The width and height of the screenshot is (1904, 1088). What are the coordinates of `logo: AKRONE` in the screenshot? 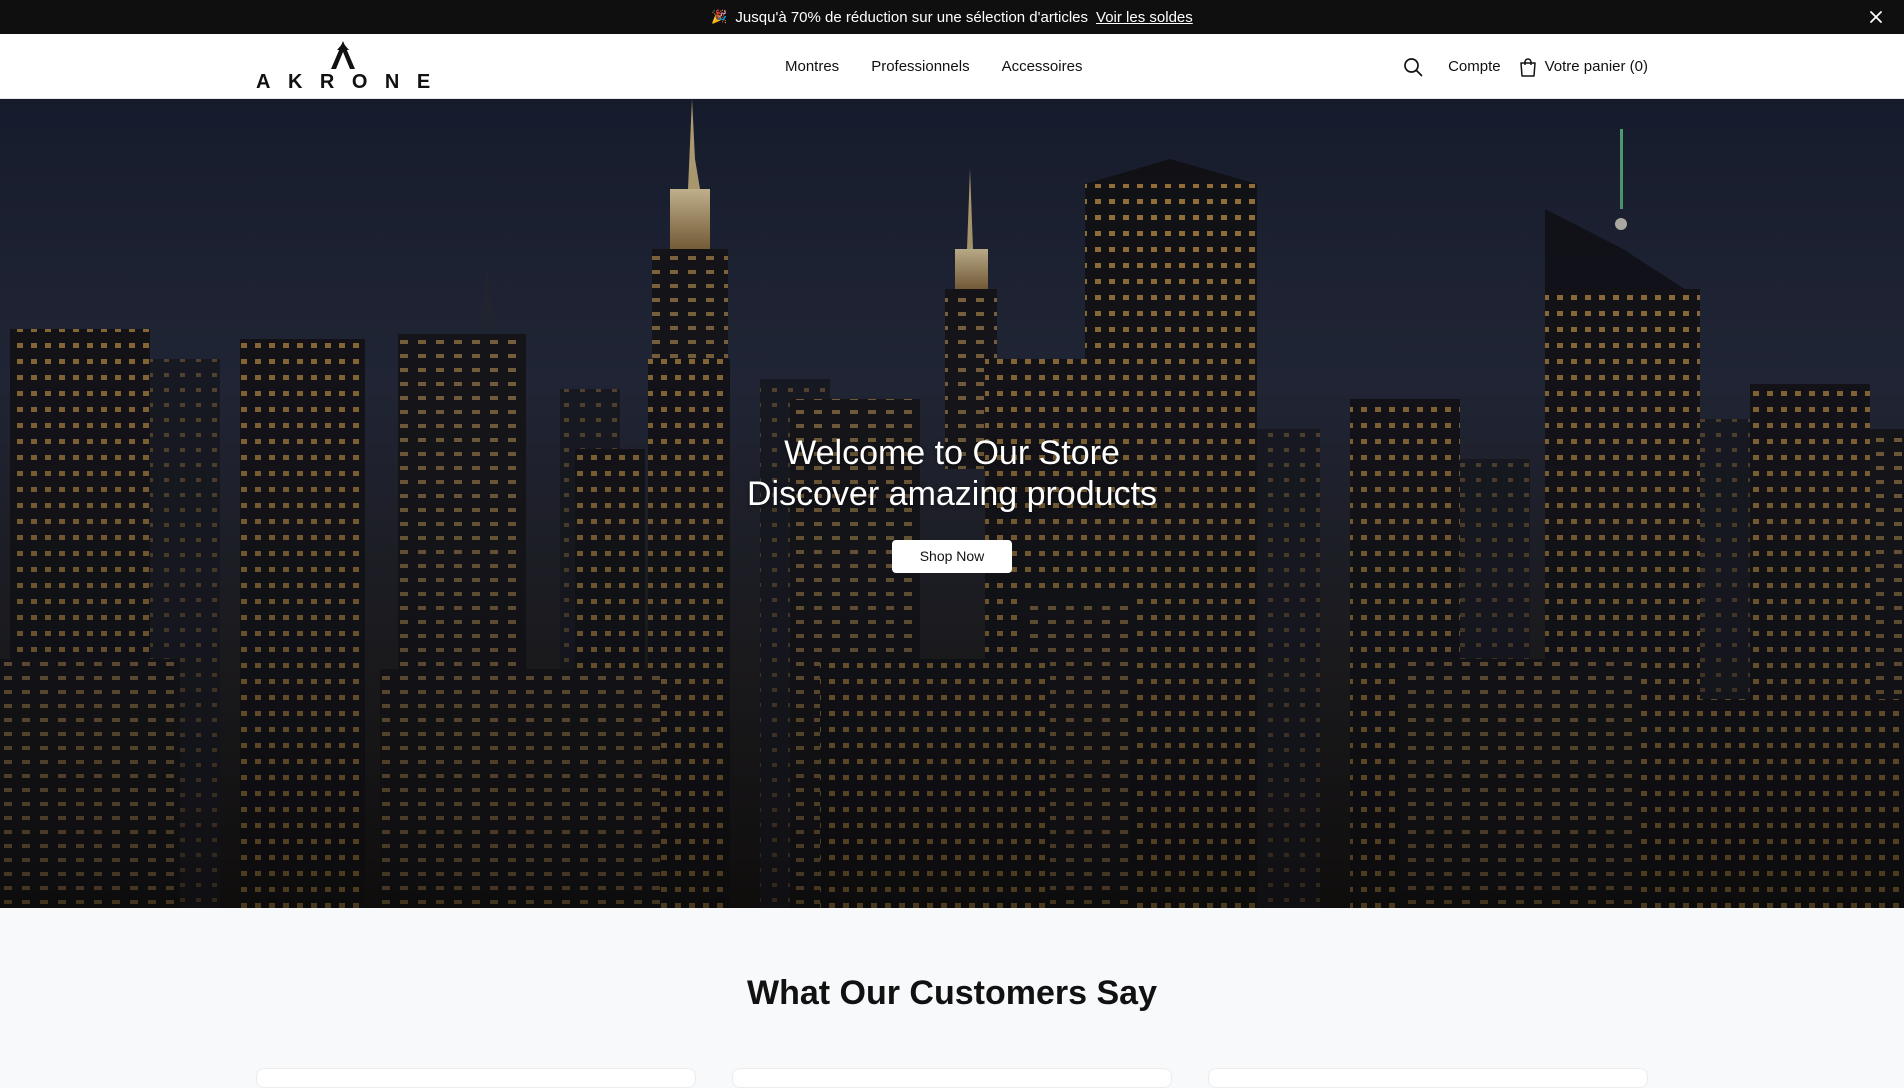 It's located at (344, 67).